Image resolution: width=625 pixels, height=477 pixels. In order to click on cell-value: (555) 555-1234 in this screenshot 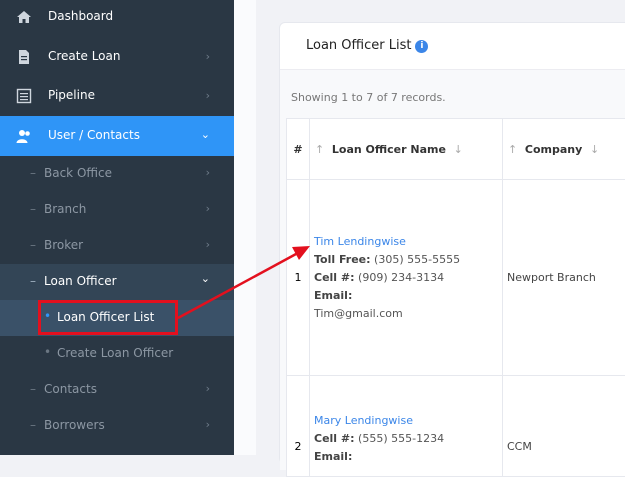, I will do `click(401, 438)`.